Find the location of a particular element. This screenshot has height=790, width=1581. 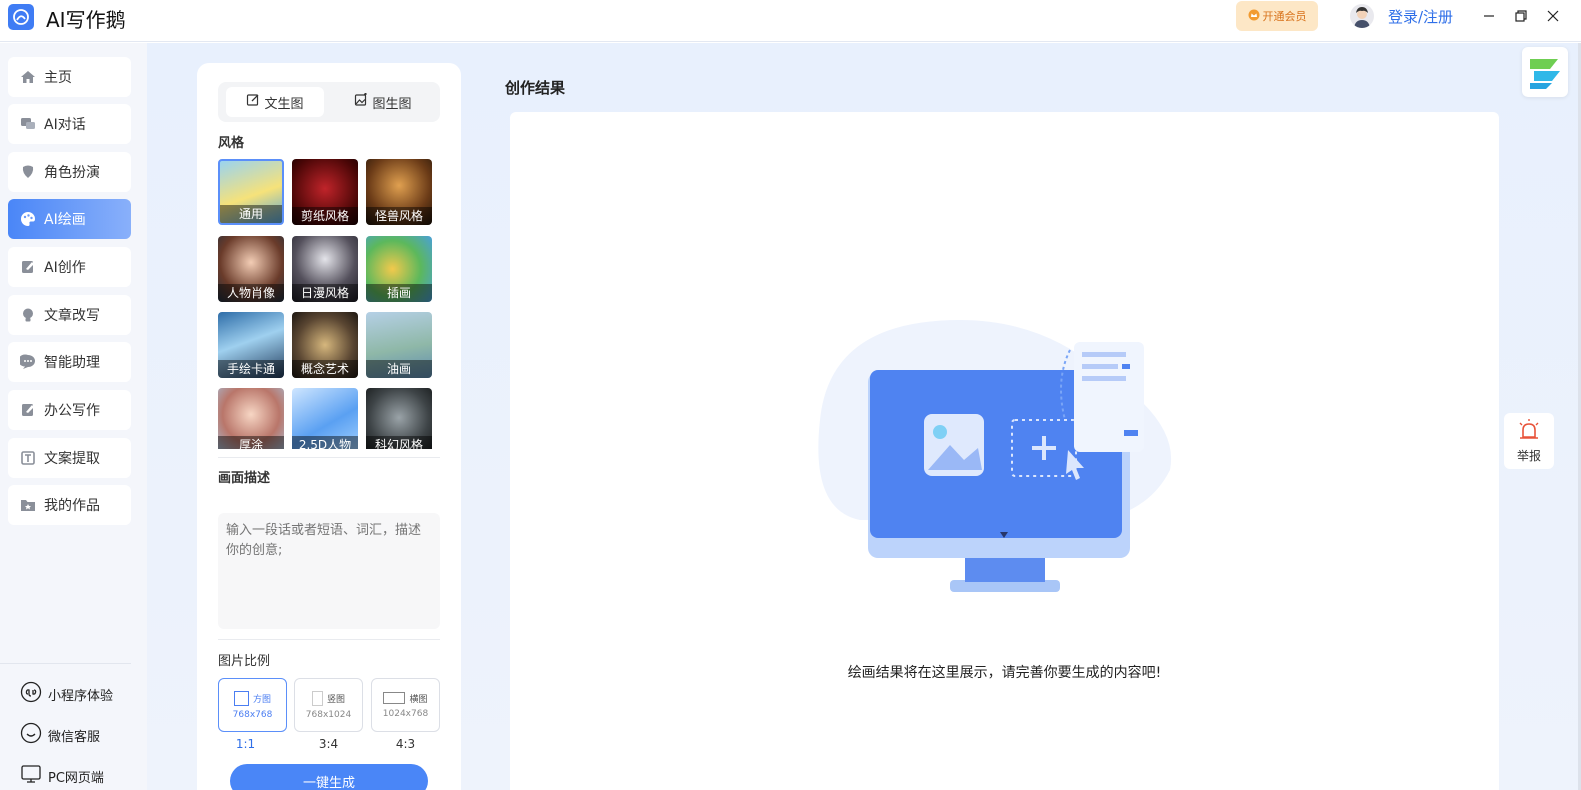

minimize-button is located at coordinates (1489, 16).